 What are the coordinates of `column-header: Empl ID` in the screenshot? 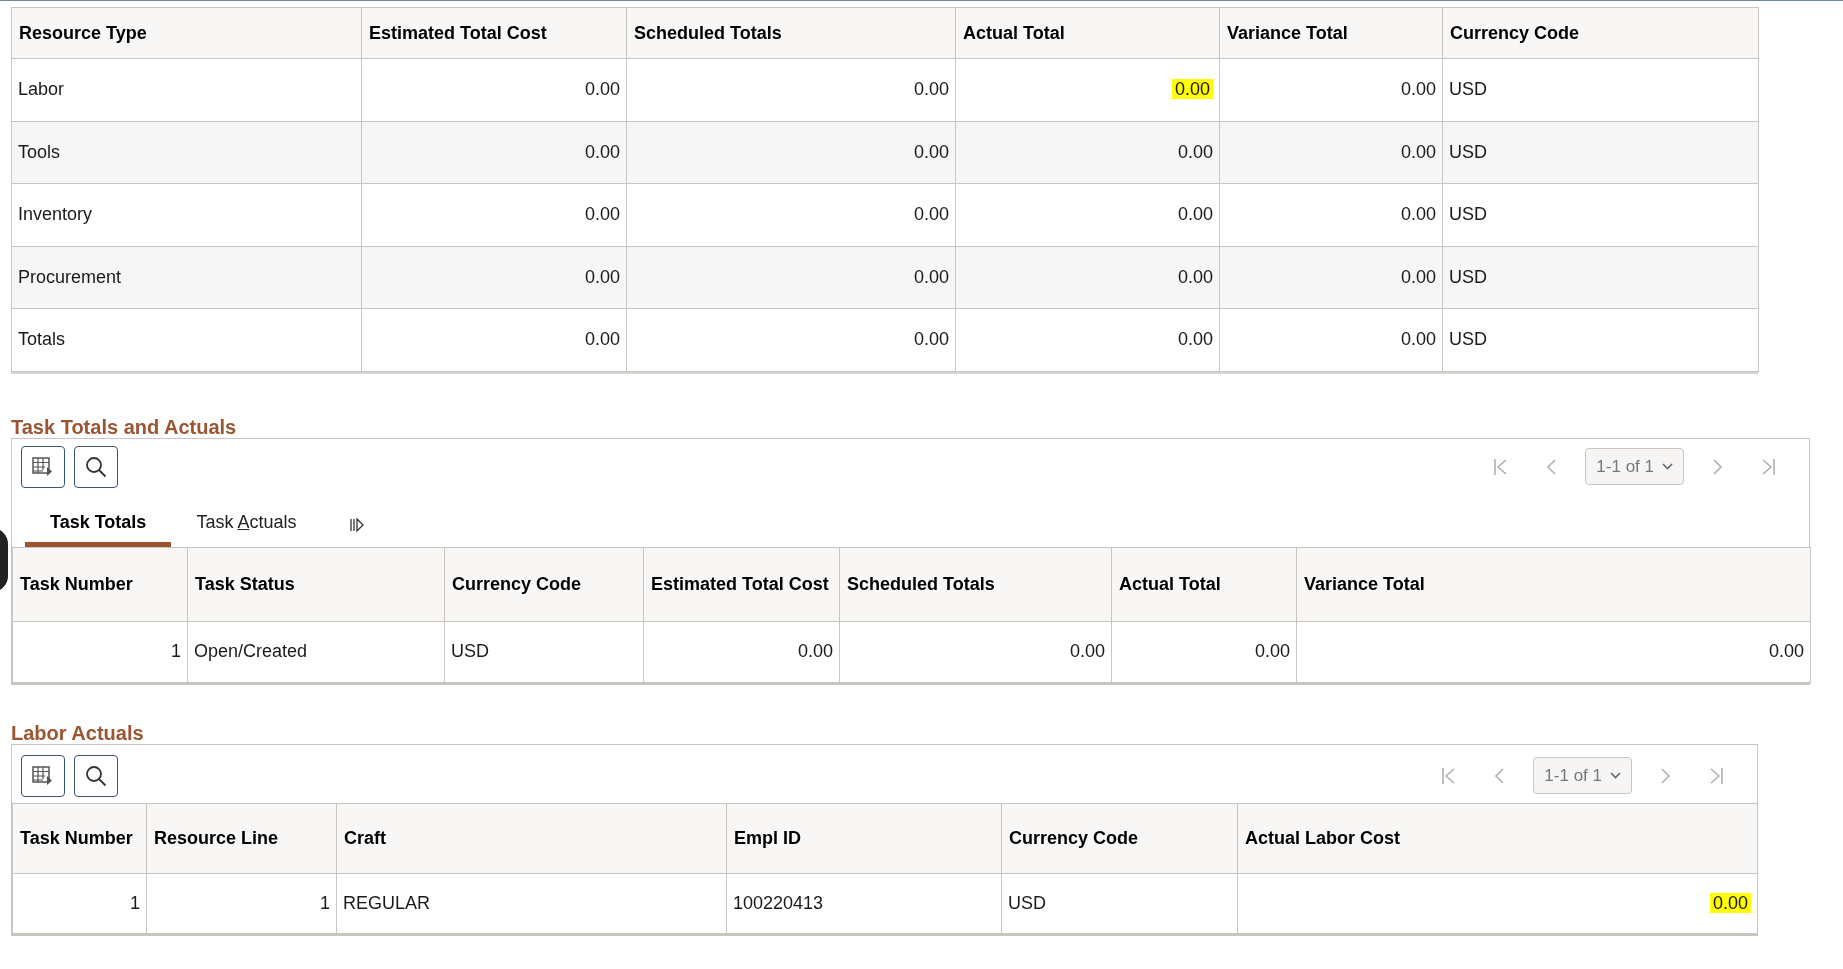 It's located at (864, 838).